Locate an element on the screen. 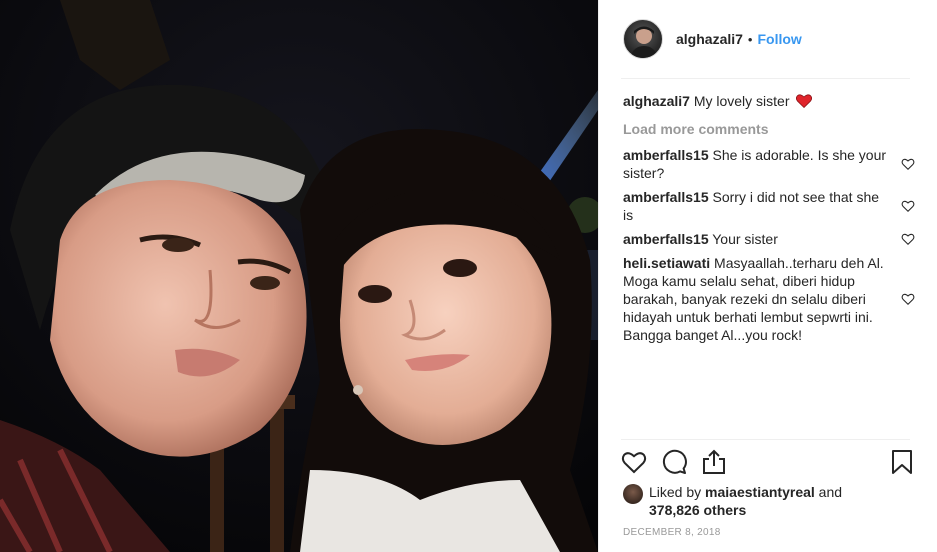 Image resolution: width=937 pixels, height=552 pixels. comment-button is located at coordinates (674, 462).